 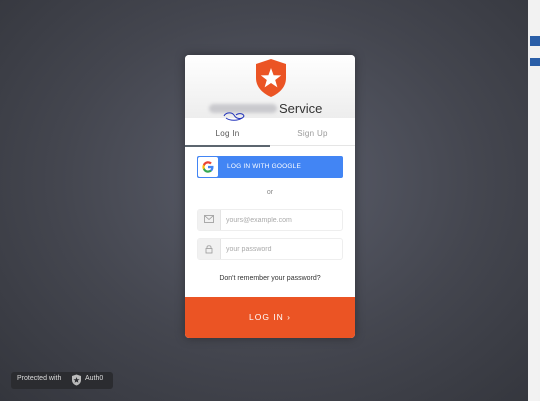 I want to click on password-field, so click(x=270, y=249).